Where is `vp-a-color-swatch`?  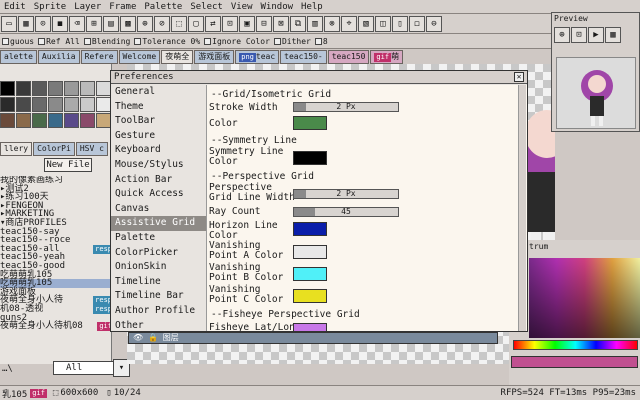
vp-a-color-swatch is located at coordinates (310, 252).